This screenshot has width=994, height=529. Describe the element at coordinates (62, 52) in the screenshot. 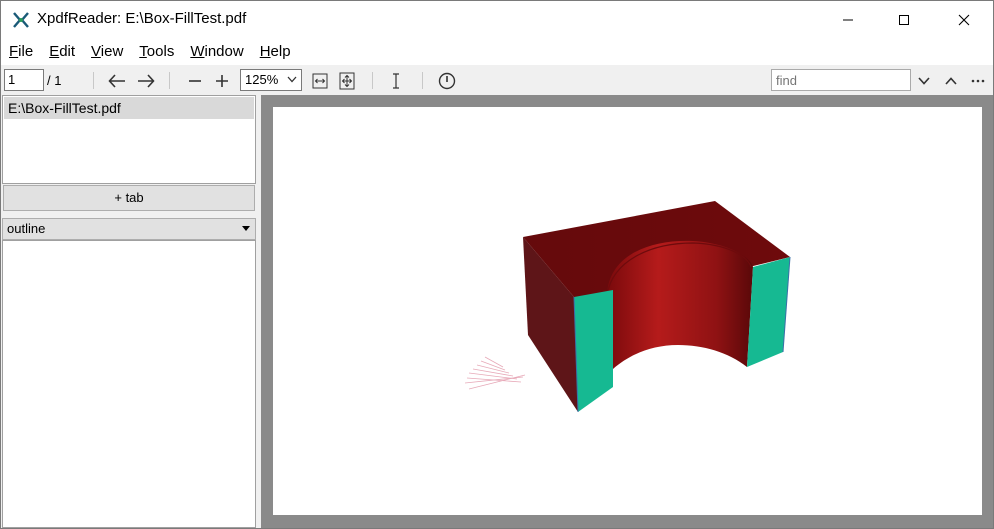

I see `menu-edit: Edit` at that location.